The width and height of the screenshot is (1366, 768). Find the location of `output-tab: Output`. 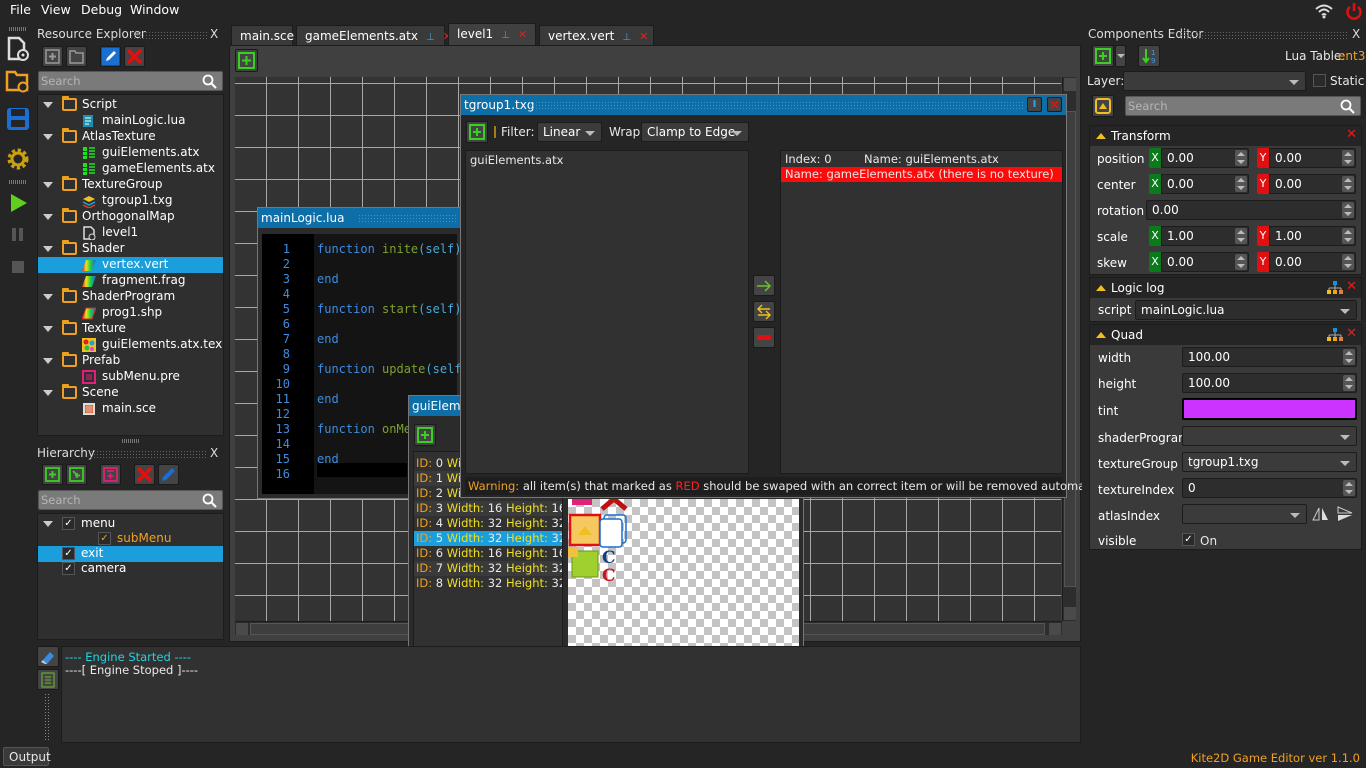

output-tab: Output is located at coordinates (27, 756).